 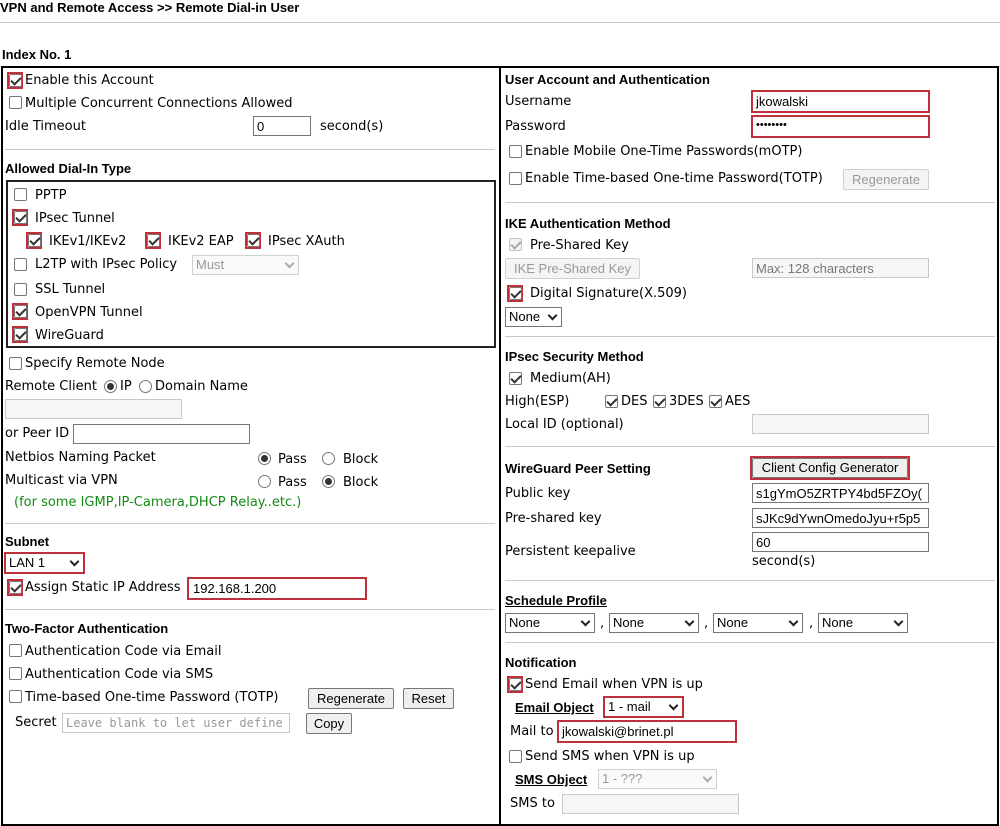 What do you see at coordinates (95, 363) in the screenshot?
I see `specify-remote-label: Specify Remote Node` at bounding box center [95, 363].